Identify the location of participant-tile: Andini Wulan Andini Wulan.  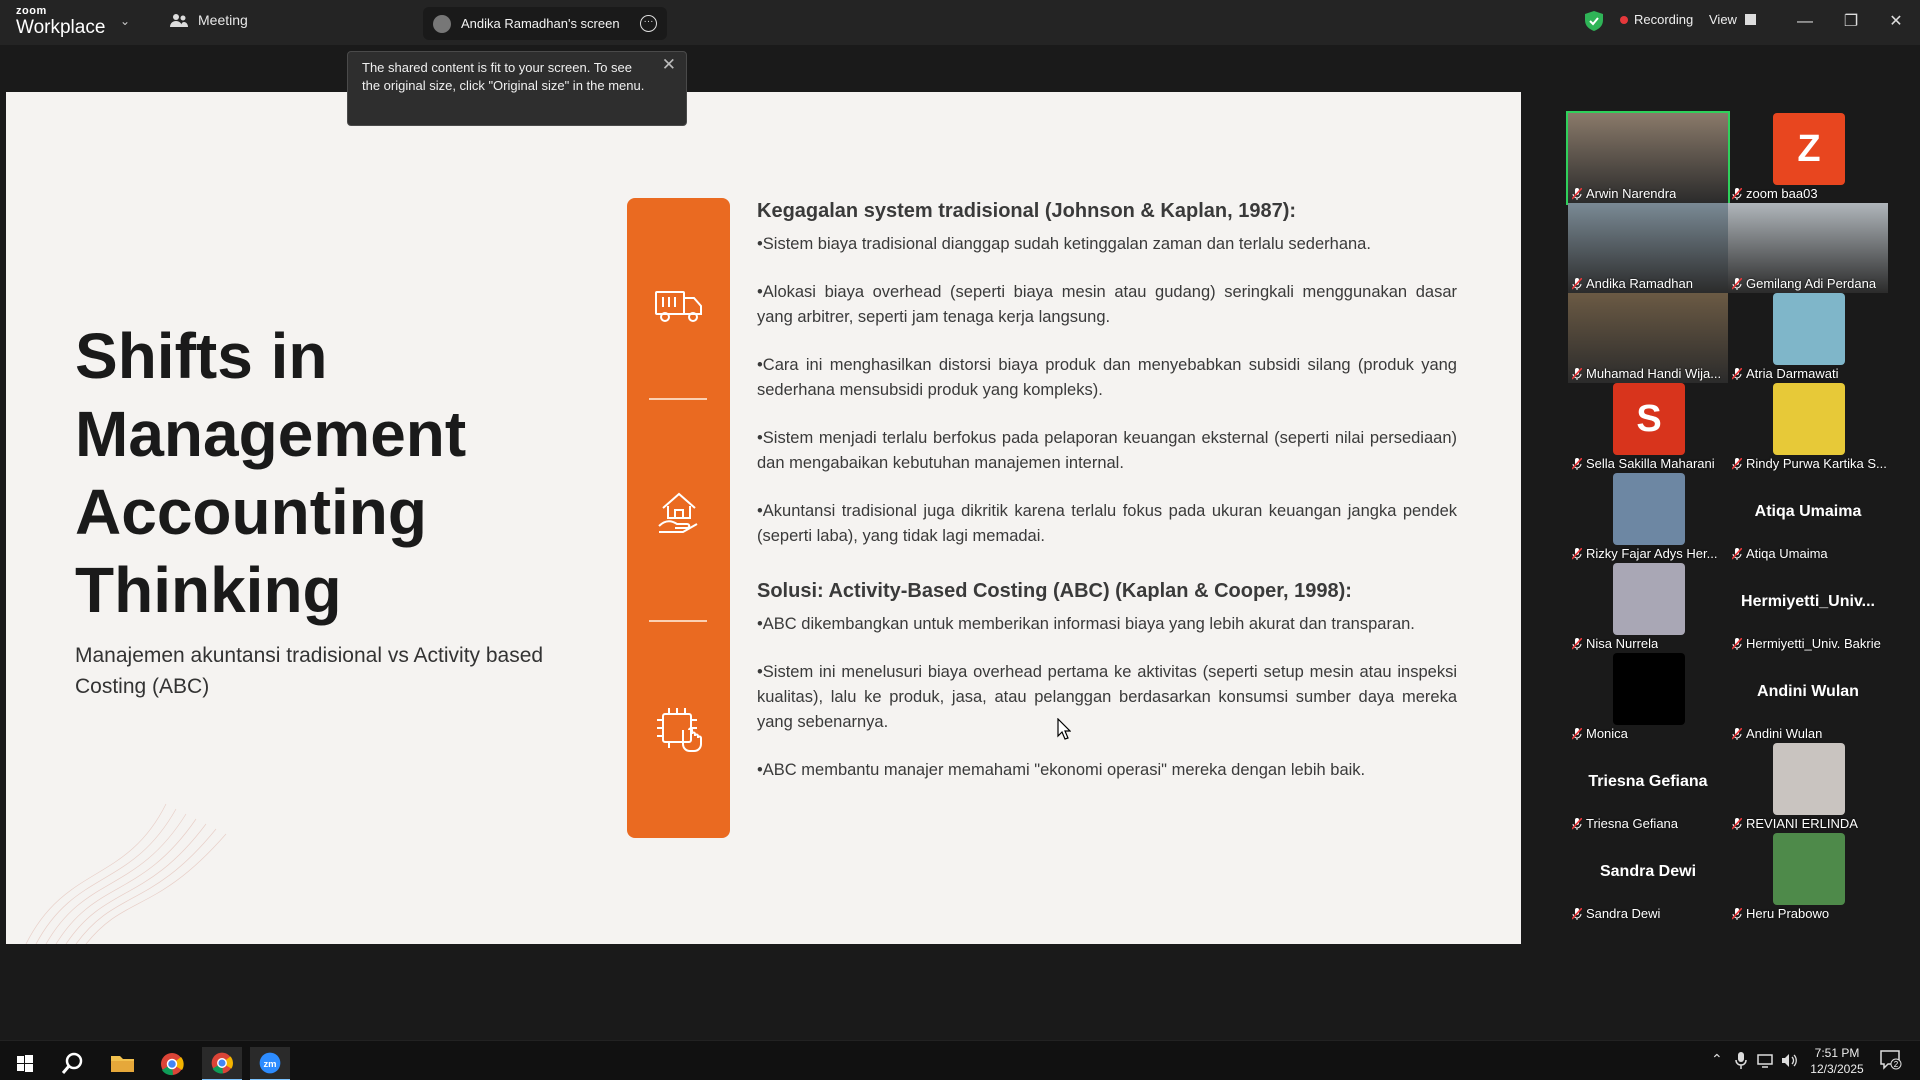
(1808, 698).